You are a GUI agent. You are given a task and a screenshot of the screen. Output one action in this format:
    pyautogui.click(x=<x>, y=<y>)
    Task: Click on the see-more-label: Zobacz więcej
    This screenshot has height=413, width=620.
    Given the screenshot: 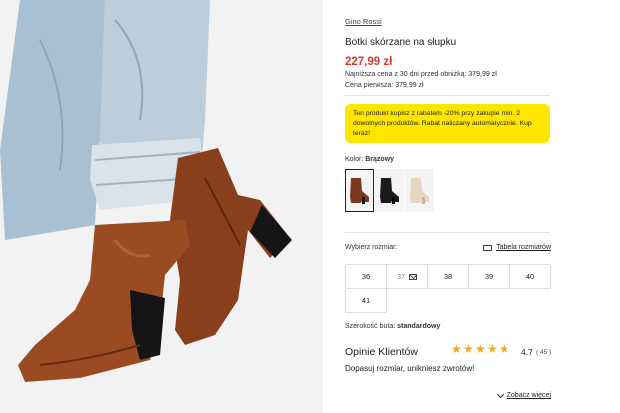 What is the action you would take?
    pyautogui.click(x=528, y=395)
    